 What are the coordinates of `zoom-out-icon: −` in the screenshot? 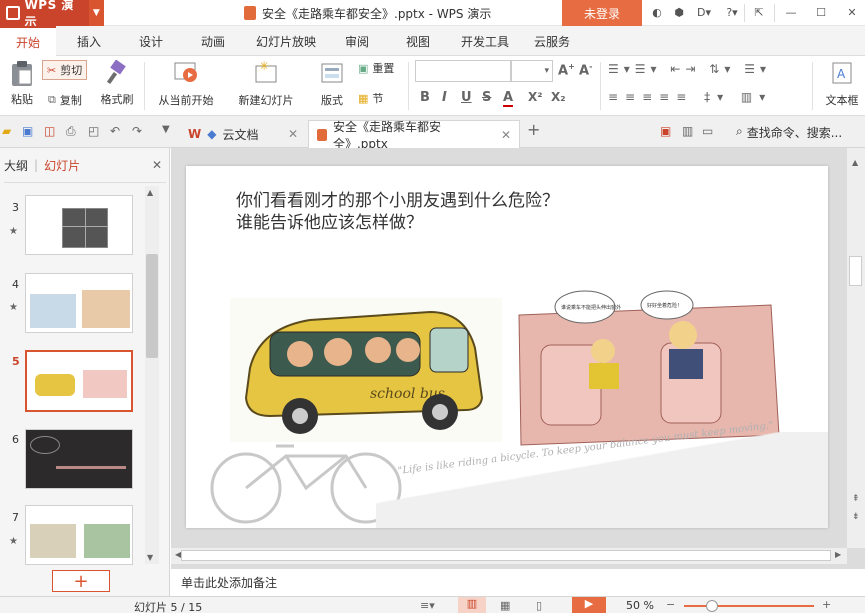 It's located at (670, 604).